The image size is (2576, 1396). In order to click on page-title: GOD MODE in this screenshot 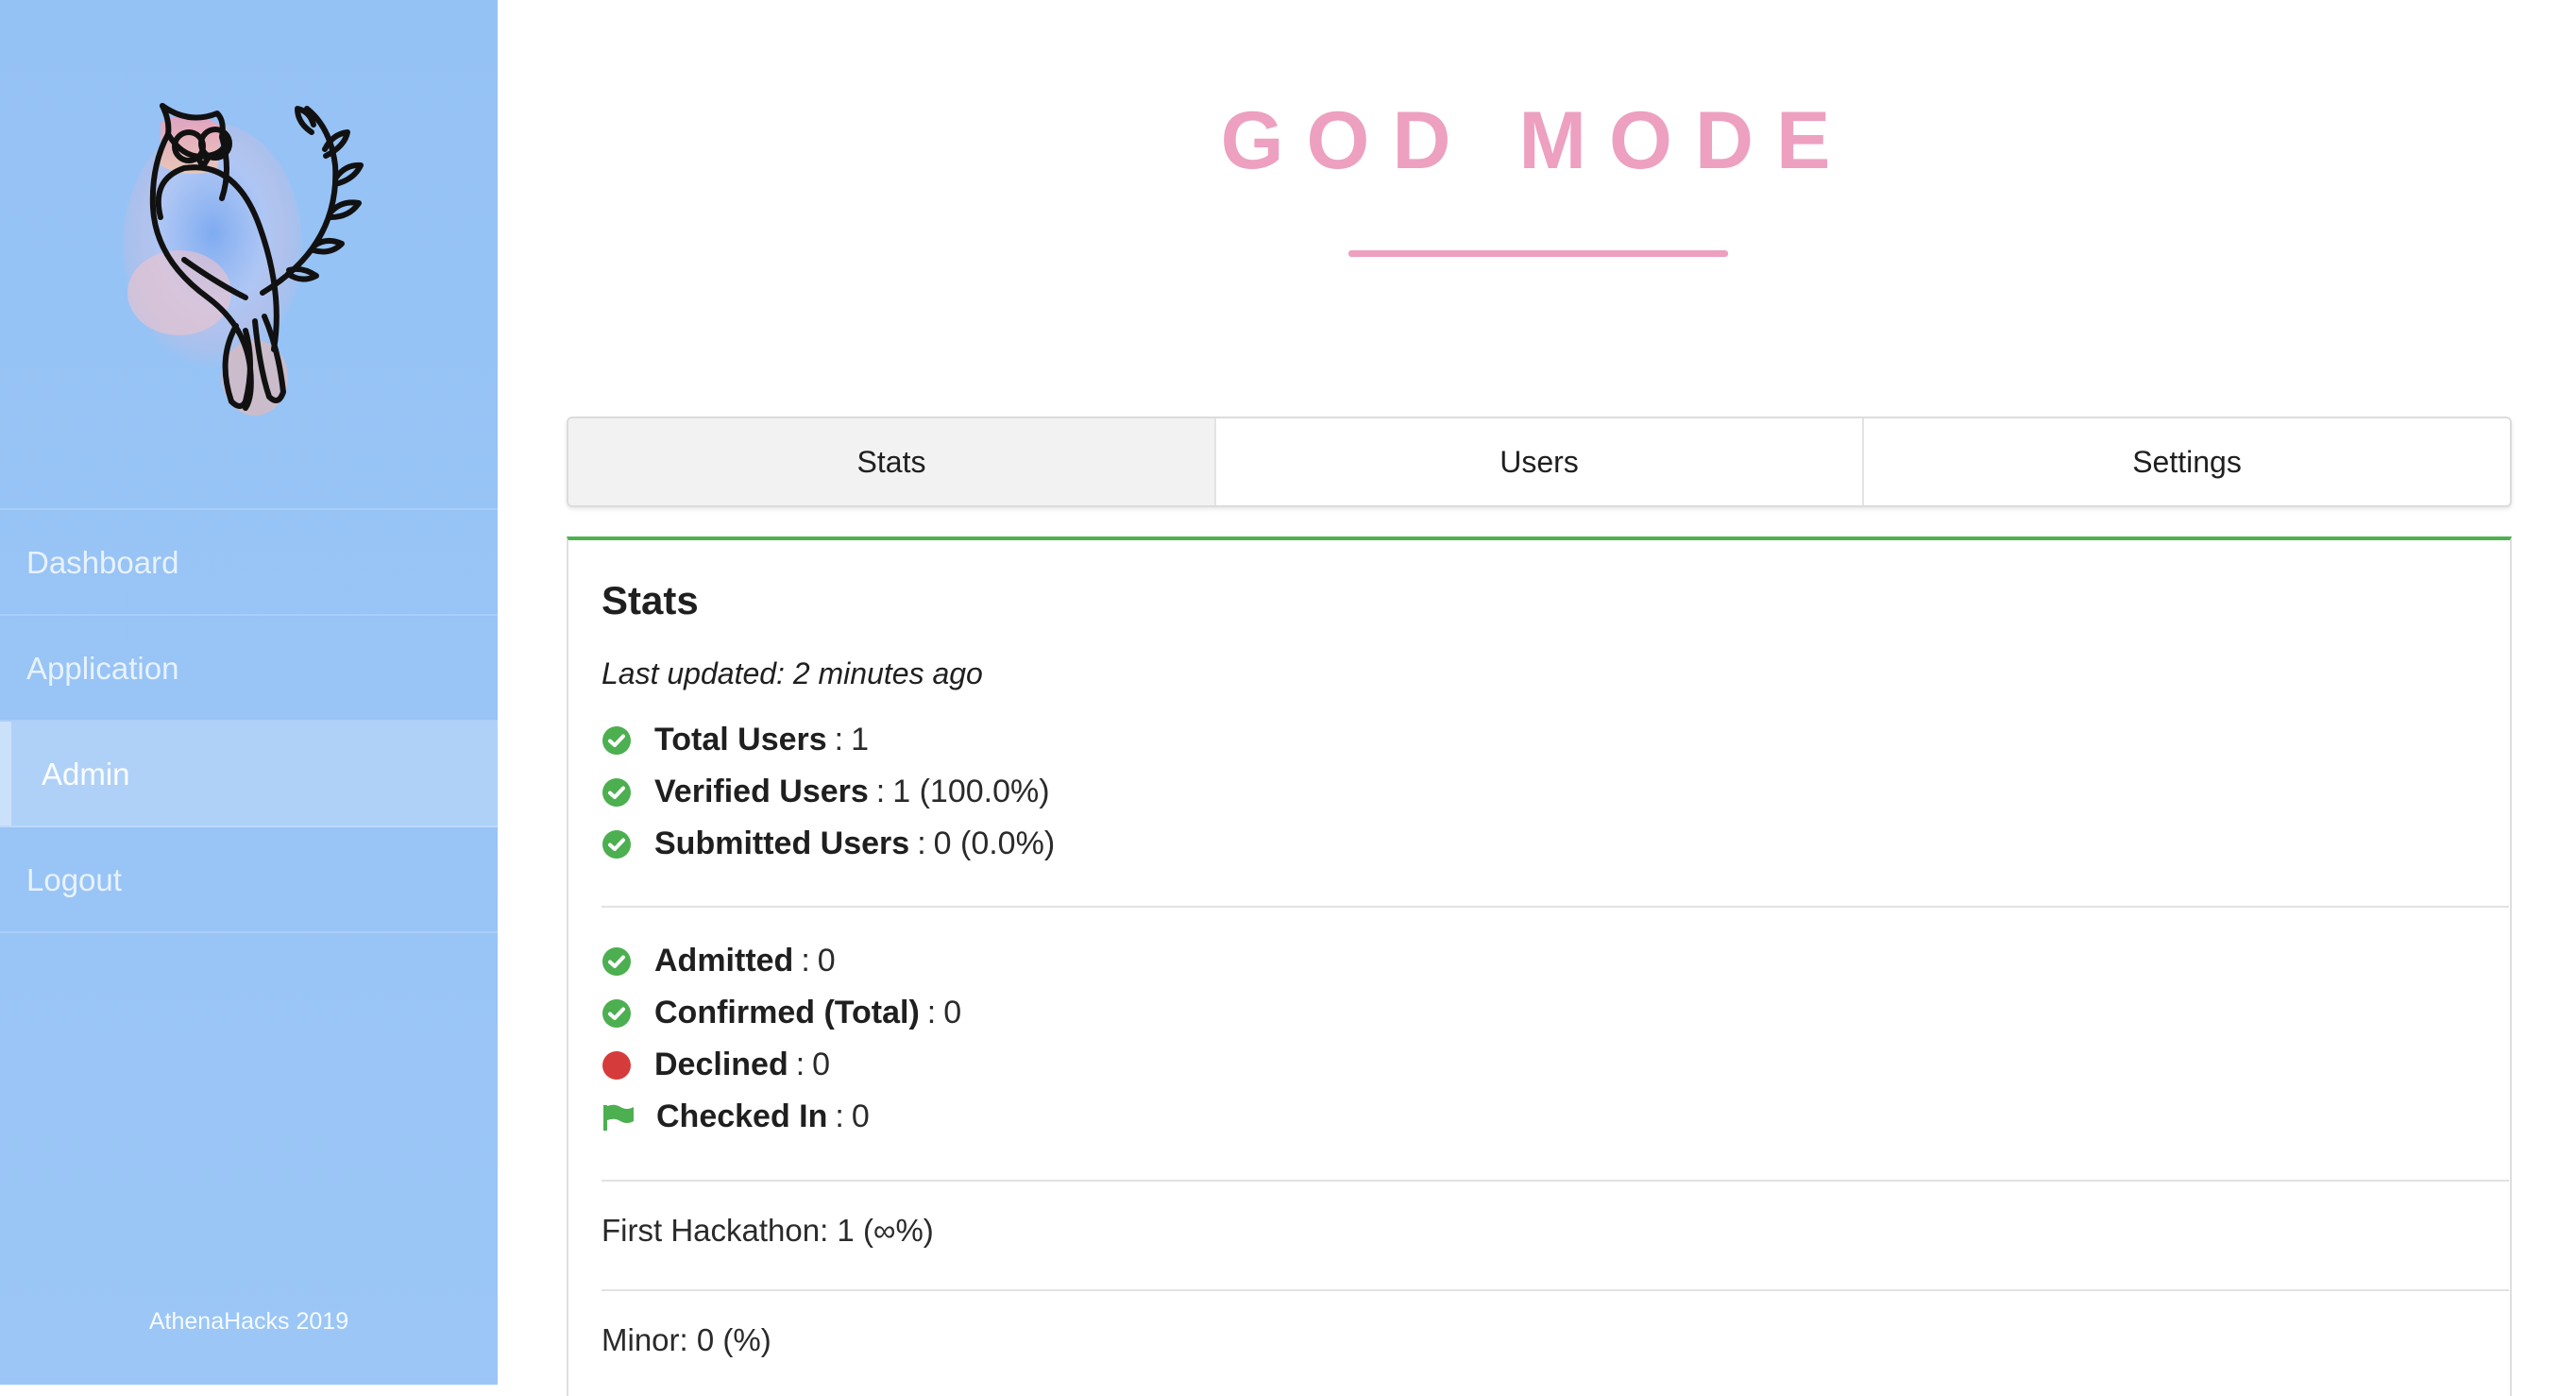, I will do `click(1537, 140)`.